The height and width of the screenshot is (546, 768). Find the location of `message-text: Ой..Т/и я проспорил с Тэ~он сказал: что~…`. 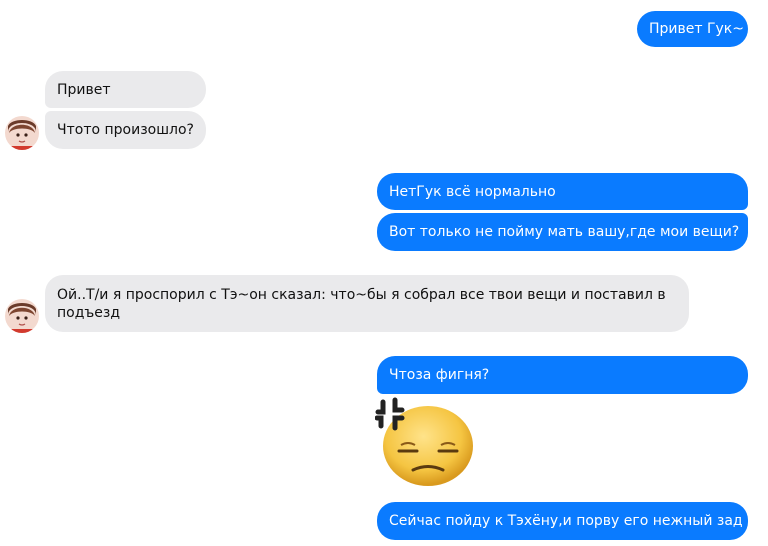

message-text: Ой..Т/и я проспорил с Тэ~он сказал: что~… is located at coordinates (361, 303).